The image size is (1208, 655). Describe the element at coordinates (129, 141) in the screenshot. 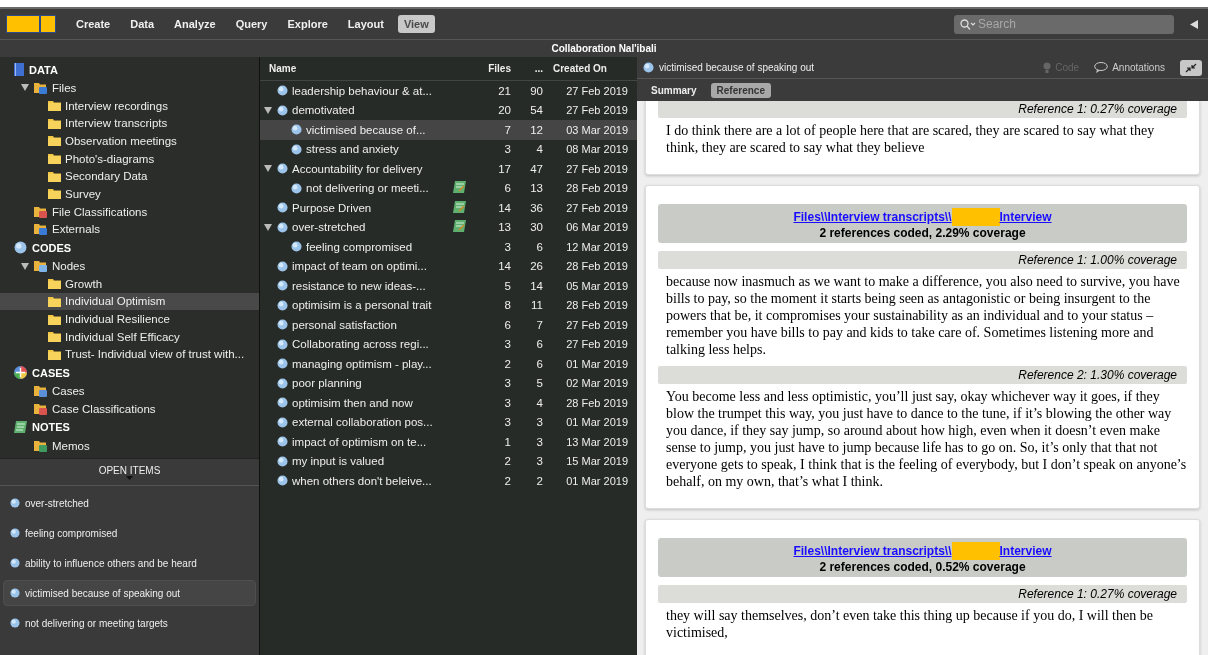

I see `tree-item: Observation meetings` at that location.